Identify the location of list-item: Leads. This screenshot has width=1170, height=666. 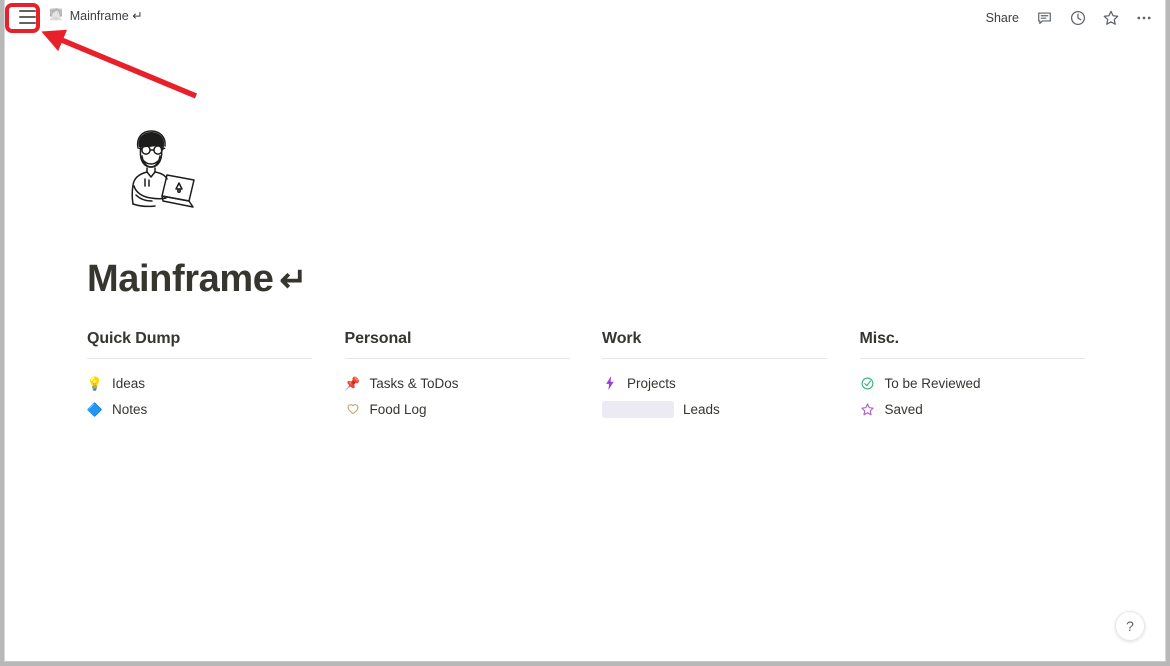
(731, 409).